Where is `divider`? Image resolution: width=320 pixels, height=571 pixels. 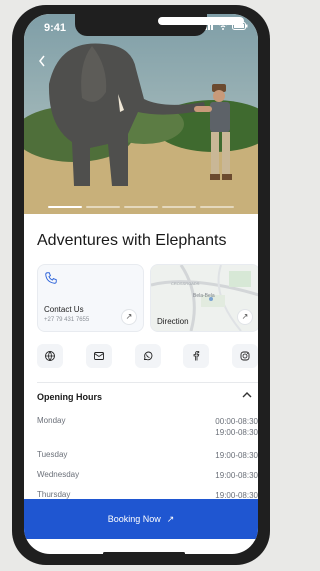
divider is located at coordinates (147, 382).